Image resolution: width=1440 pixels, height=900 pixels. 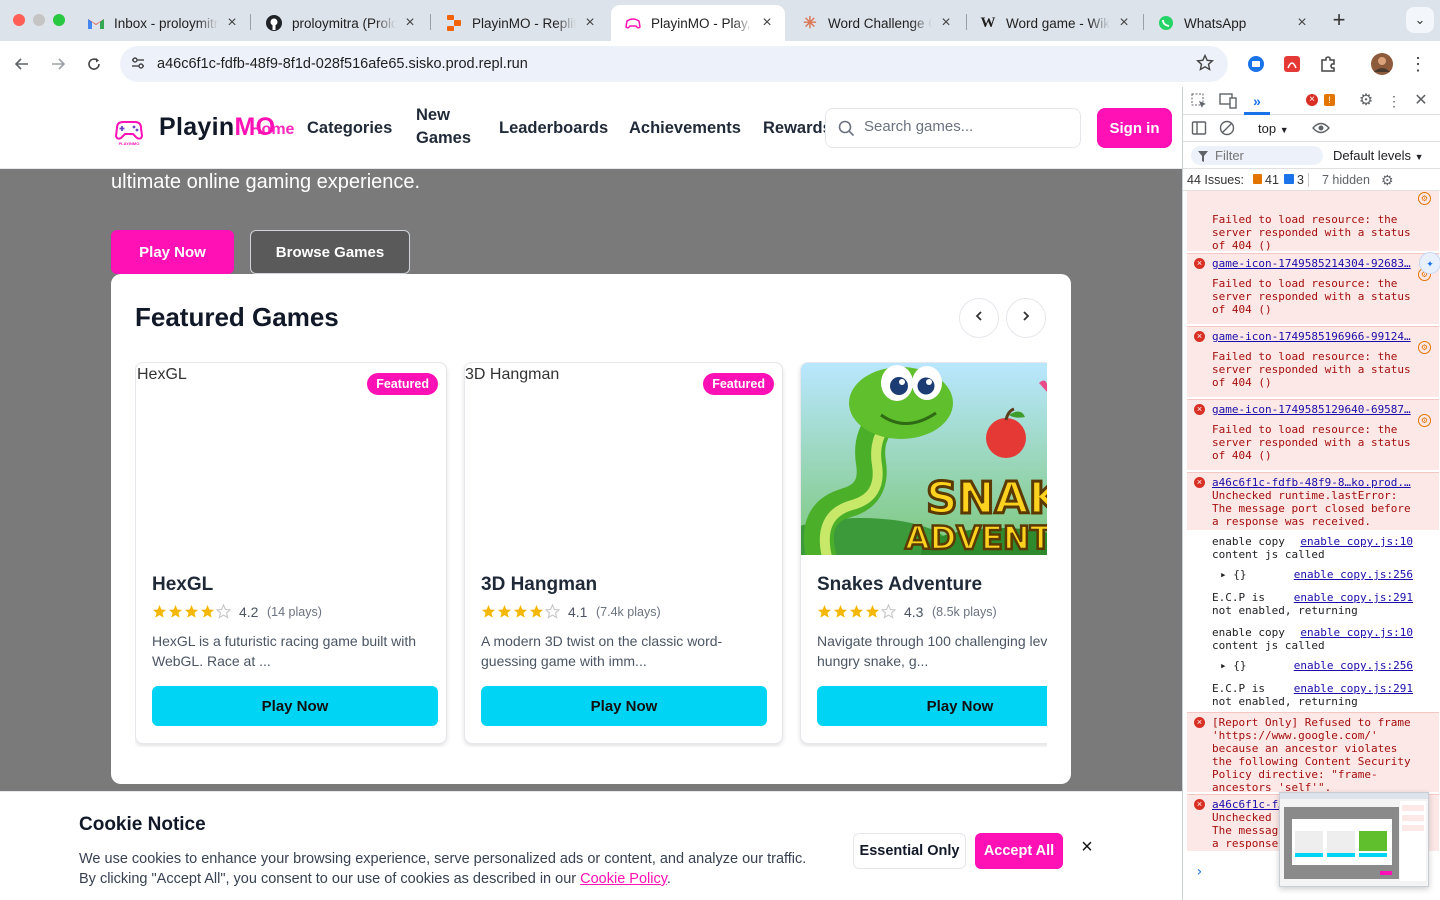 What do you see at coordinates (272, 130) in the screenshot?
I see `nav-home-link: Home` at bounding box center [272, 130].